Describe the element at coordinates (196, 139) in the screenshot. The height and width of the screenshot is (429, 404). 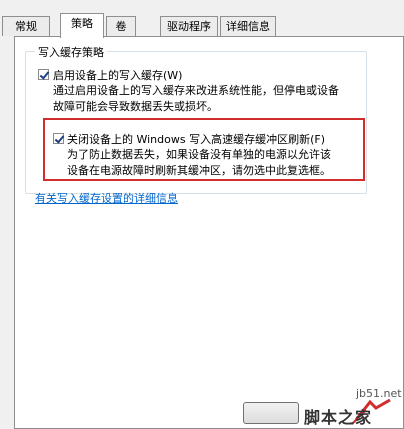
I see `turn-off-buffer-flush-label: 关闭设备上的 Windows 写入高速缓存缓冲区刷新(F)` at that location.